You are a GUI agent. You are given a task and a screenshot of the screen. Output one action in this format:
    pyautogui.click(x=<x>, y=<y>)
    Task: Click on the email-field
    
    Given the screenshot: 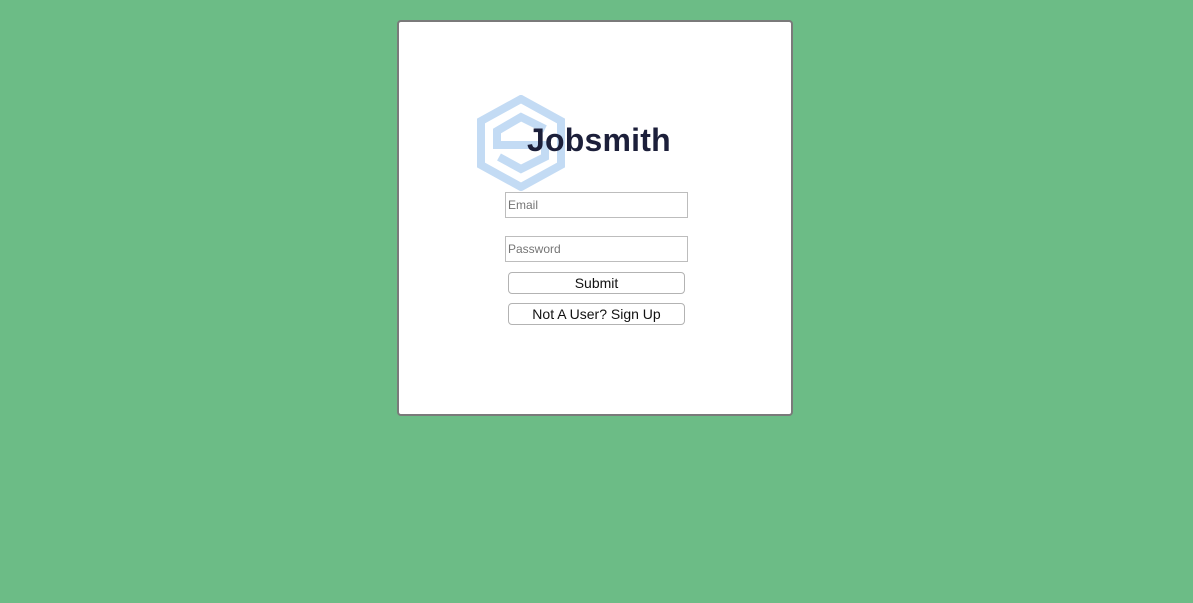 What is the action you would take?
    pyautogui.click(x=596, y=205)
    